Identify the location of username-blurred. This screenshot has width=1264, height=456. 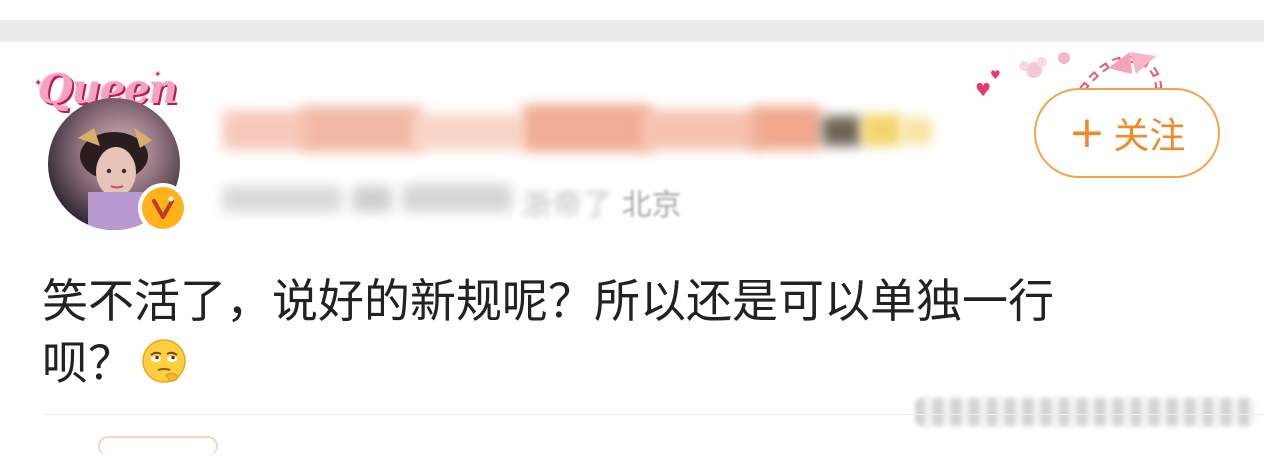
(582, 130).